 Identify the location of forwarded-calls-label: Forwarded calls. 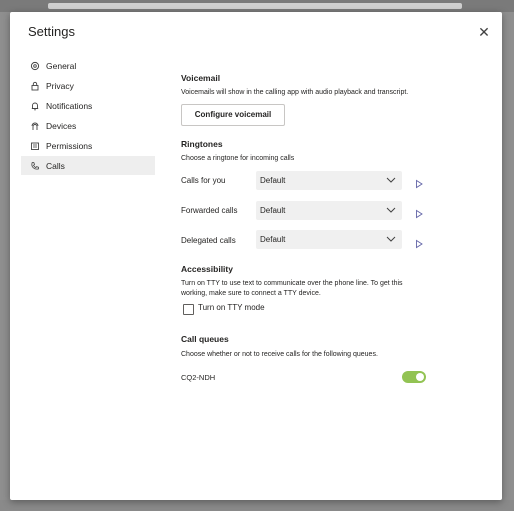
(209, 210).